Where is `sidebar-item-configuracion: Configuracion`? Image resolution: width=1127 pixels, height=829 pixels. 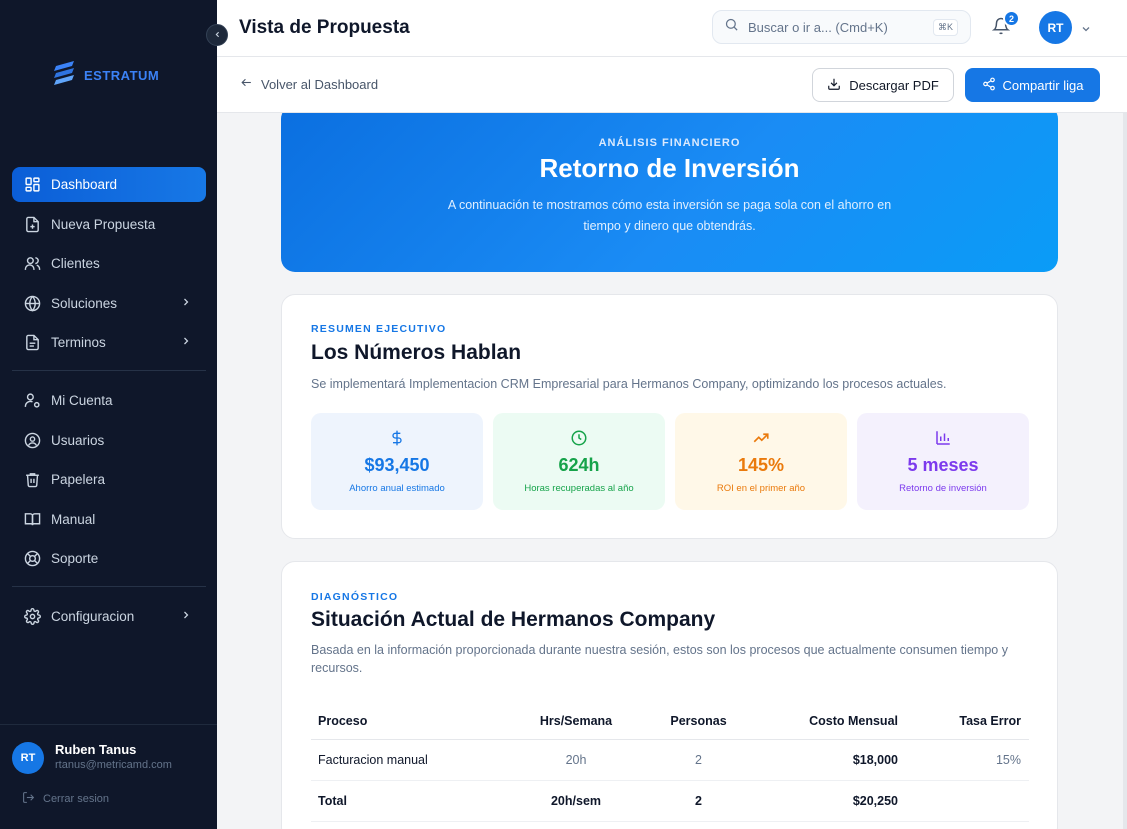 sidebar-item-configuracion: Configuracion is located at coordinates (109, 616).